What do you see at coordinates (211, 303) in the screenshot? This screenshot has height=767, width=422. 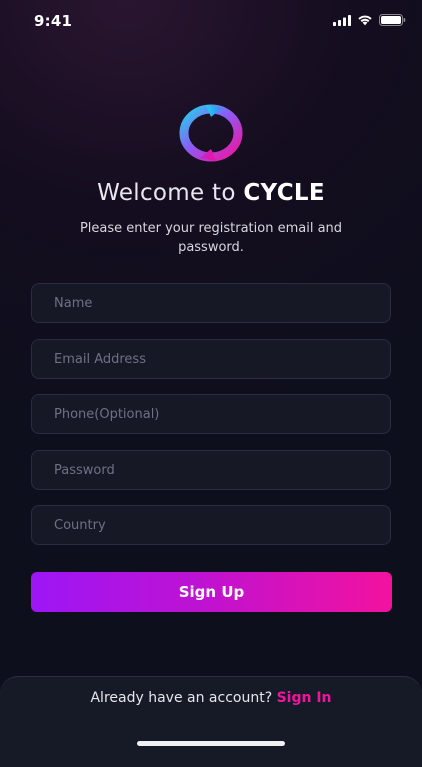 I see `name-input` at bounding box center [211, 303].